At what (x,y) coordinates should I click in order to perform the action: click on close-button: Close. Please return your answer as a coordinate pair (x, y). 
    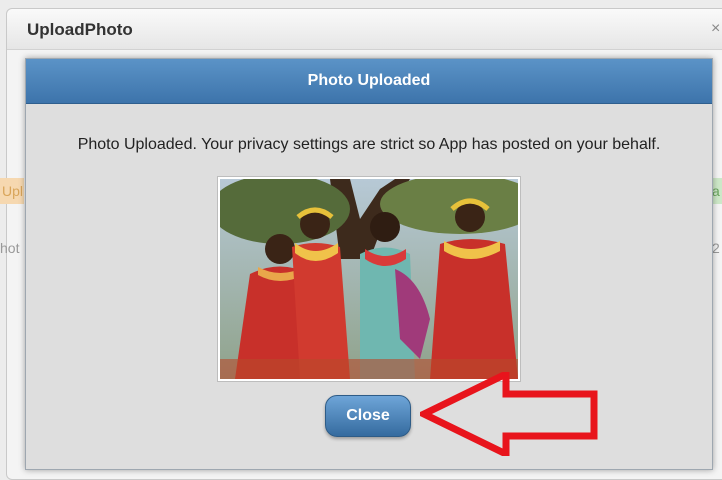
    Looking at the image, I should click on (368, 416).